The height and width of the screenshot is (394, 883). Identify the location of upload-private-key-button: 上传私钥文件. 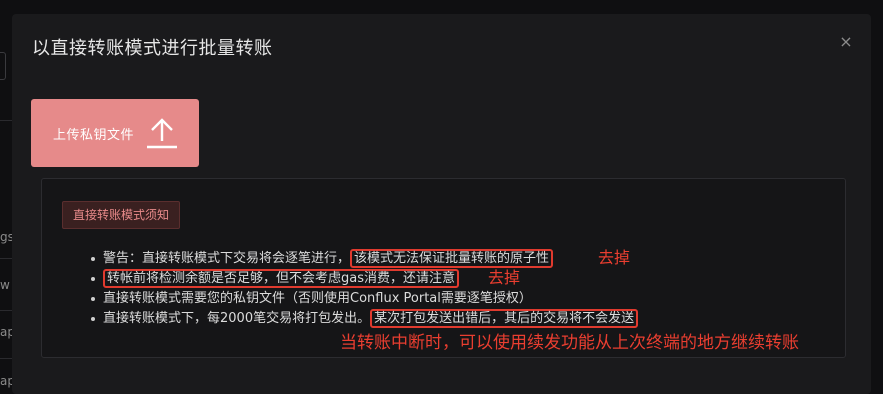
(115, 133).